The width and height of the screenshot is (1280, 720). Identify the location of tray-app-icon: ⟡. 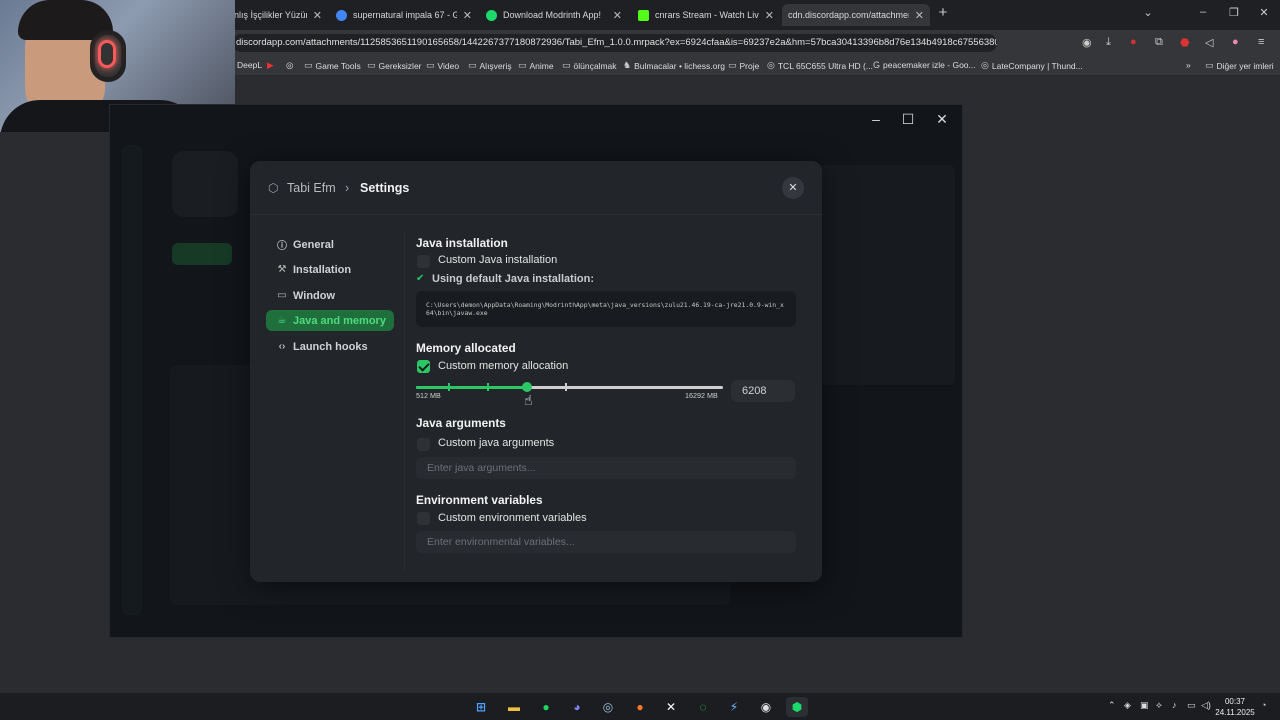
(1159, 705).